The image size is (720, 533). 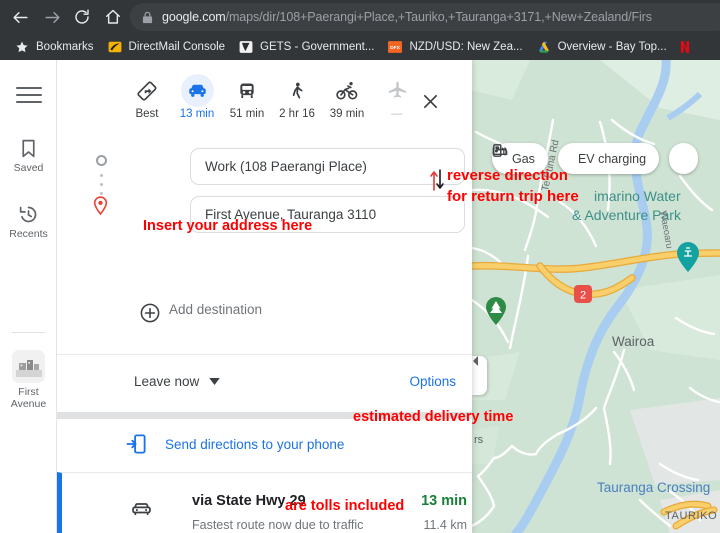 I want to click on tab-label: 39 min, so click(x=347, y=114).